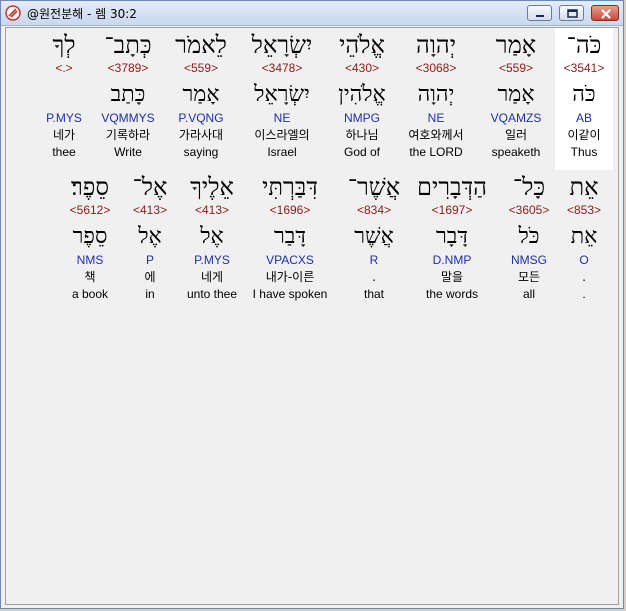 Image resolution: width=626 pixels, height=611 pixels. I want to click on word-eng: I have spoken, so click(290, 294).